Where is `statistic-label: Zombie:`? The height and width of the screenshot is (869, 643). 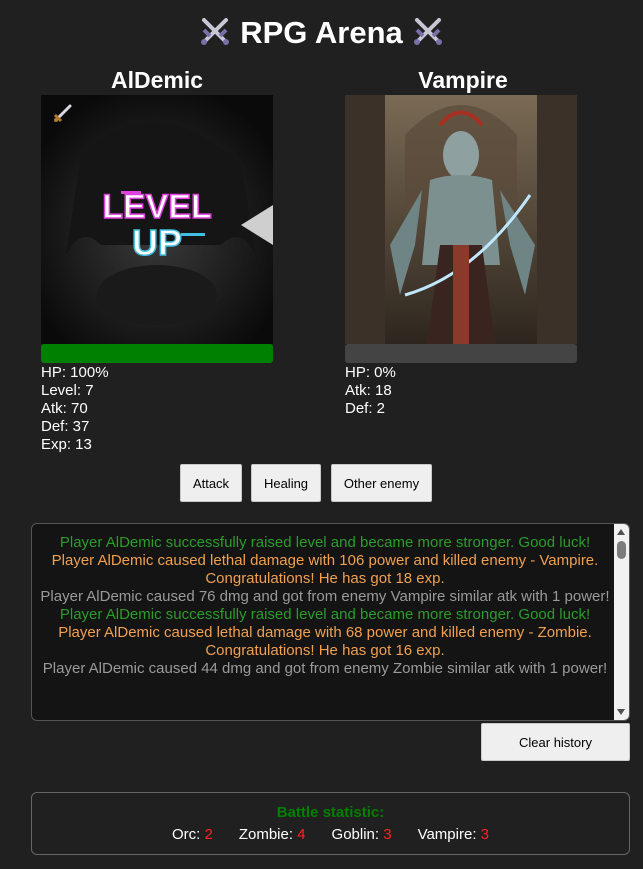
statistic-label: Zombie: is located at coordinates (268, 834).